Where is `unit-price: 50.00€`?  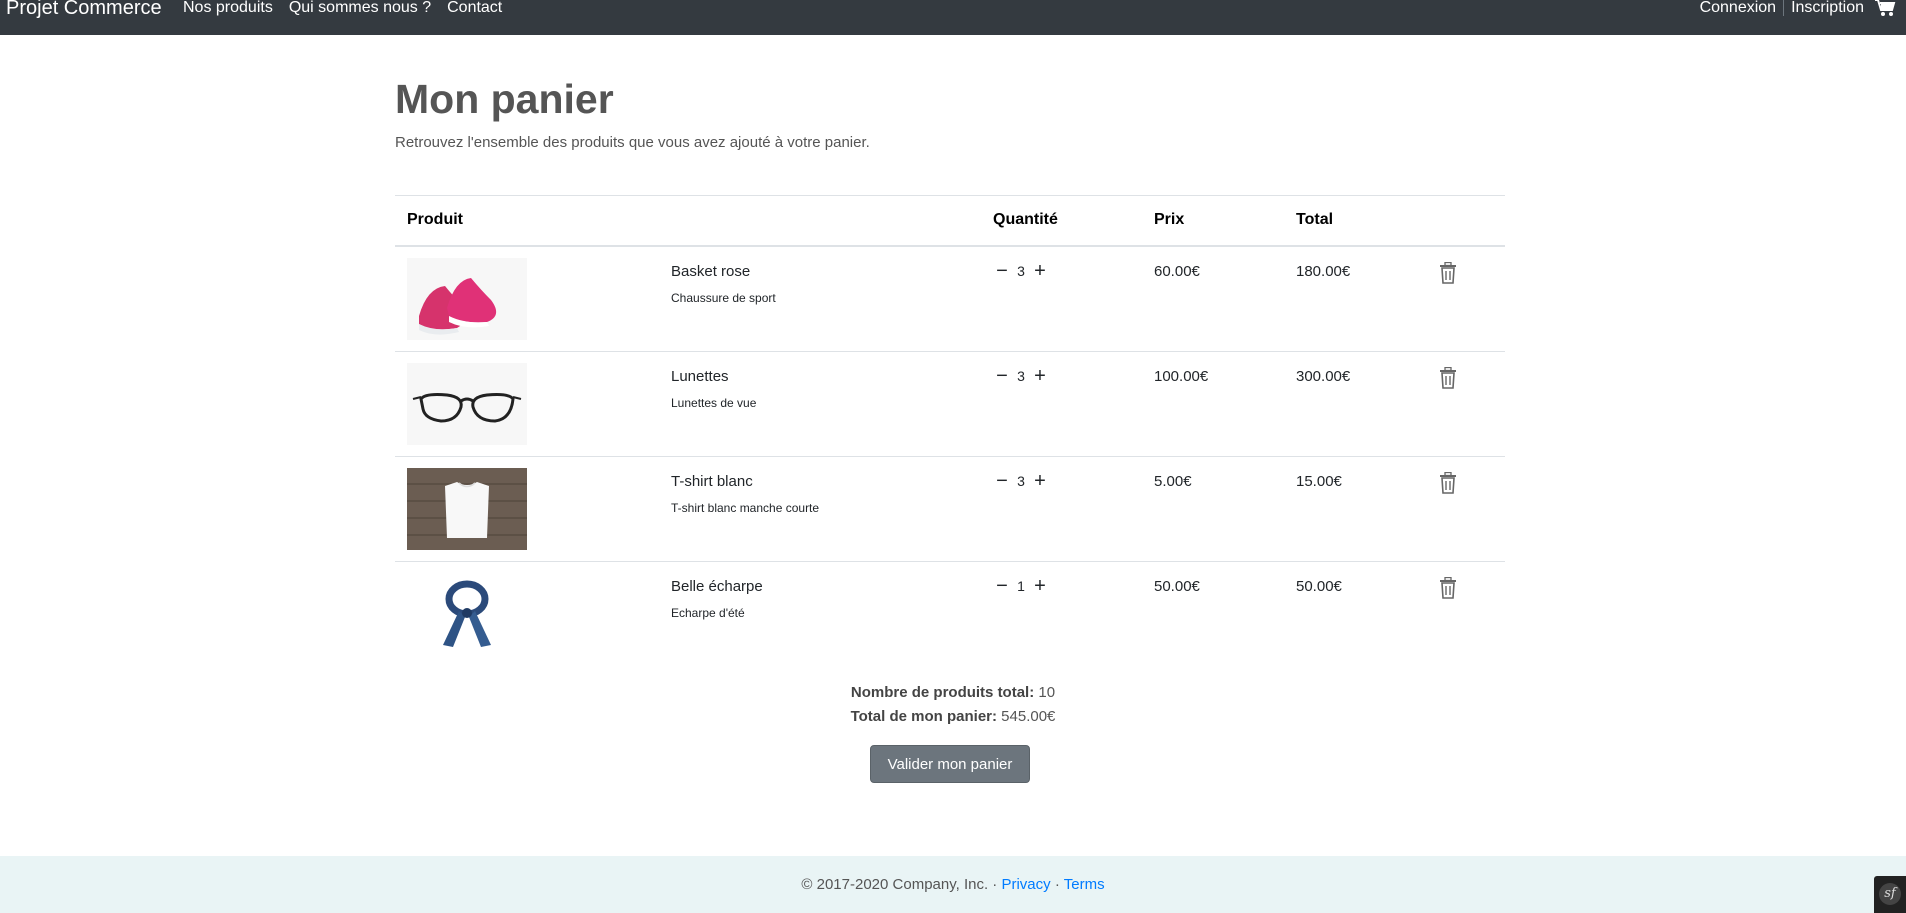
unit-price: 50.00€ is located at coordinates (1177, 586).